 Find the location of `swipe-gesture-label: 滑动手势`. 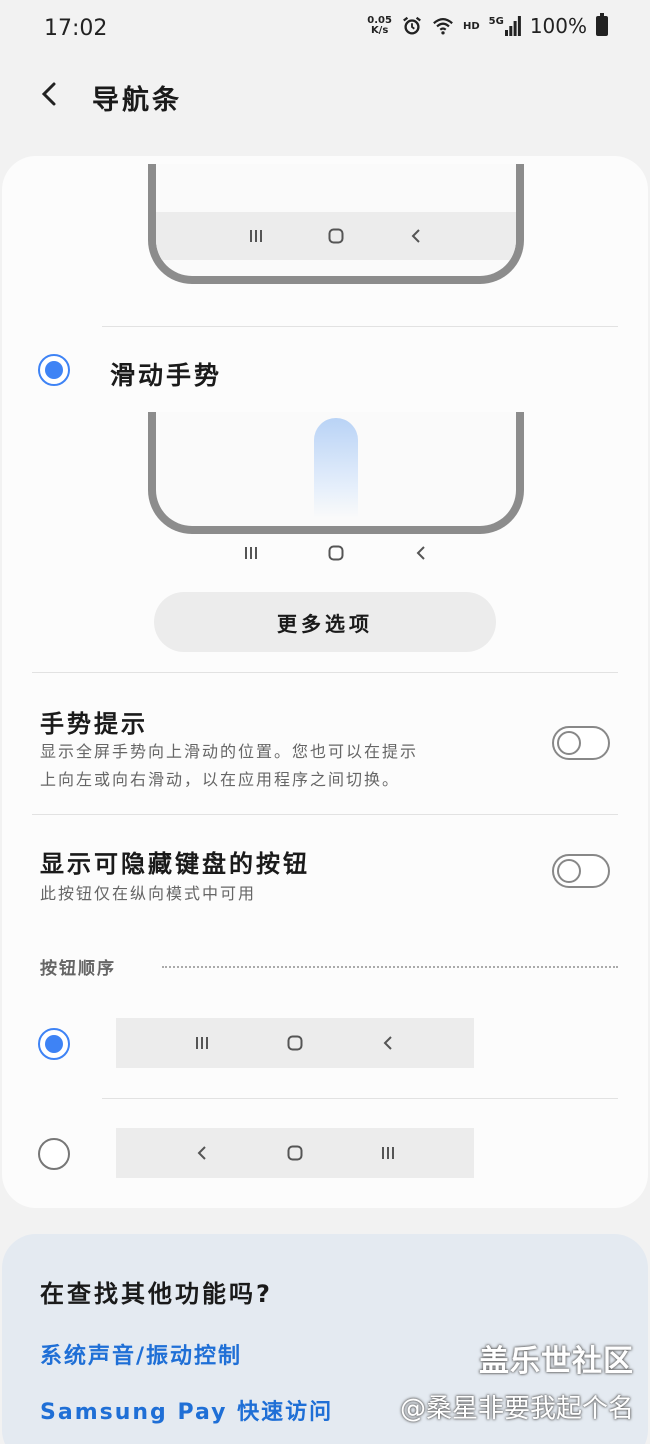

swipe-gesture-label: 滑动手势 is located at coordinates (166, 374).